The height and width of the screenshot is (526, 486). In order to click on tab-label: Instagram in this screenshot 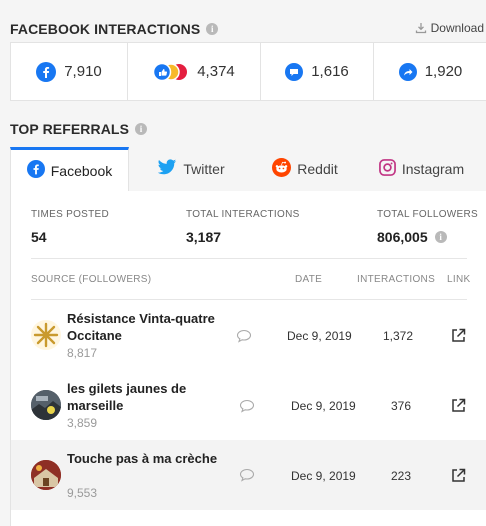, I will do `click(433, 169)`.